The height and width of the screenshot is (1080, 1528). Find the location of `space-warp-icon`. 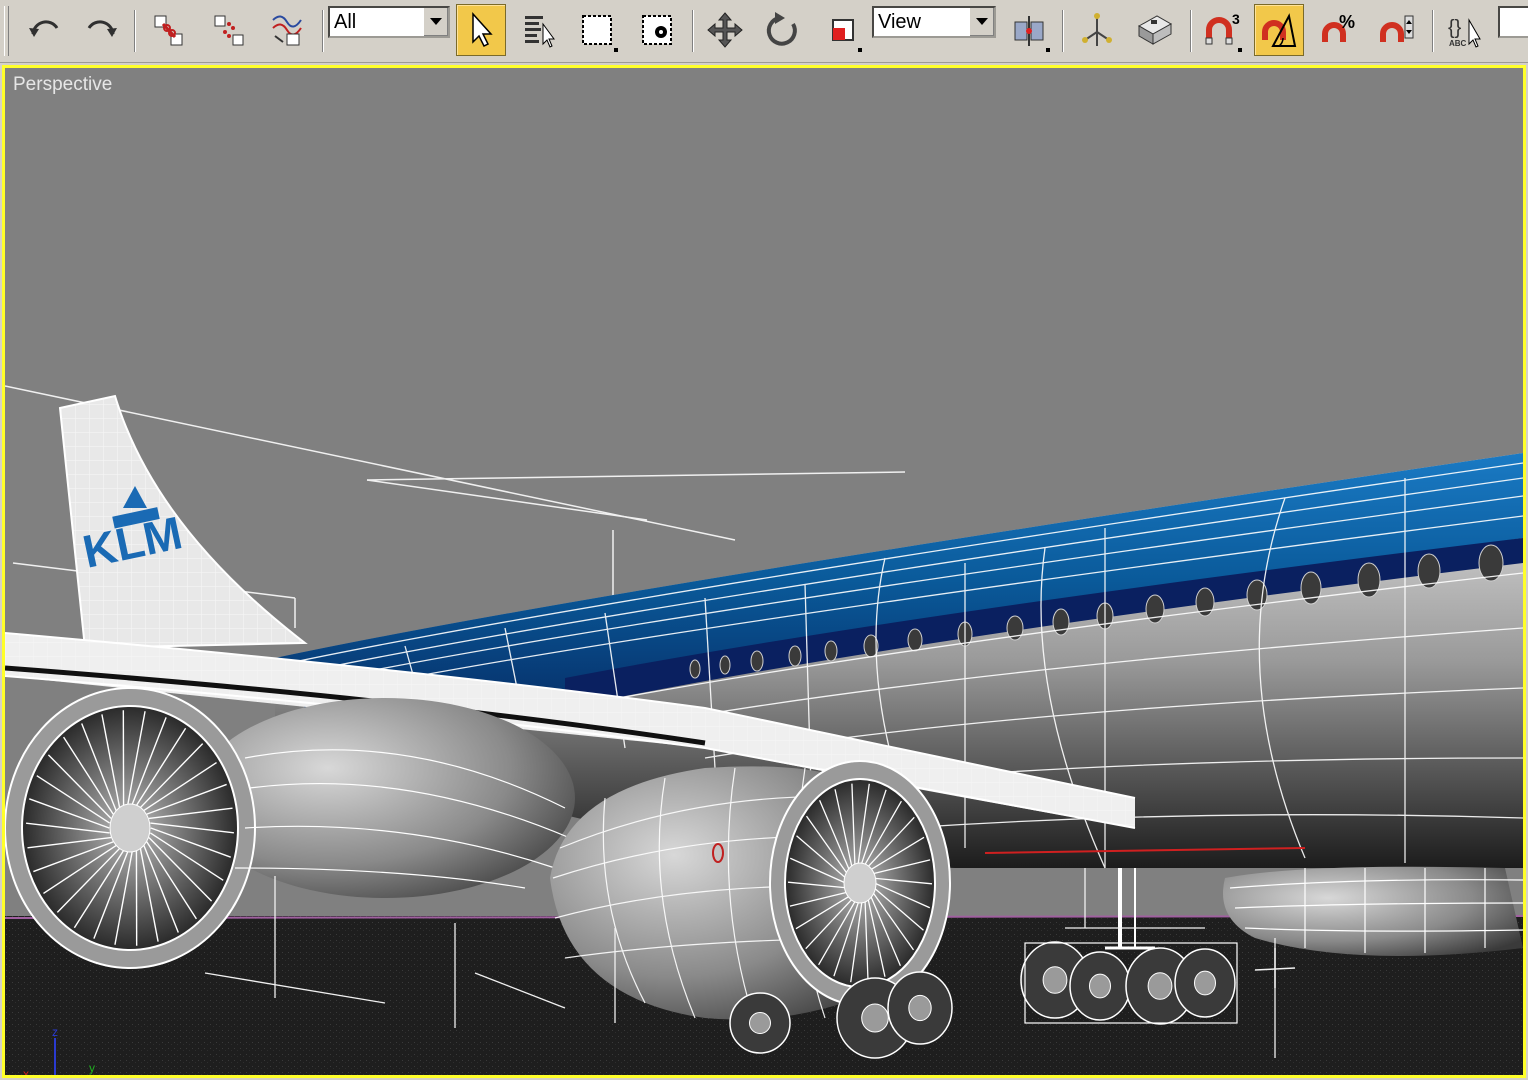

space-warp-icon is located at coordinates (287, 30).